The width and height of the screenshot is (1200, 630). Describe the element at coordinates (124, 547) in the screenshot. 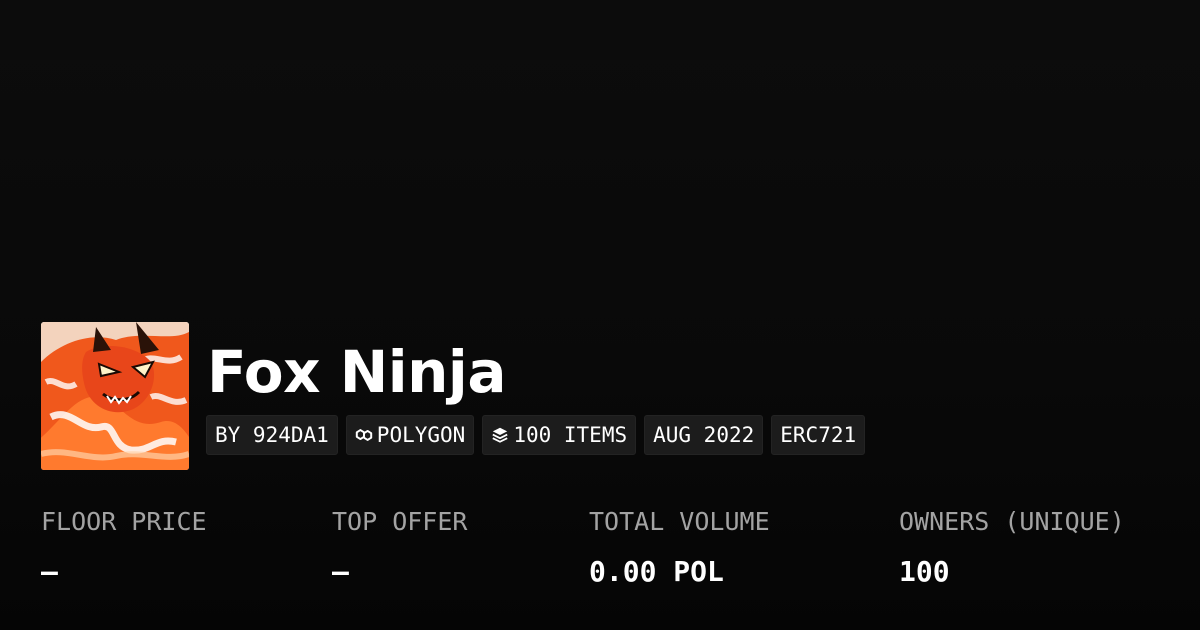

I see `stat-floor-price: FLOOR PRICE –` at that location.